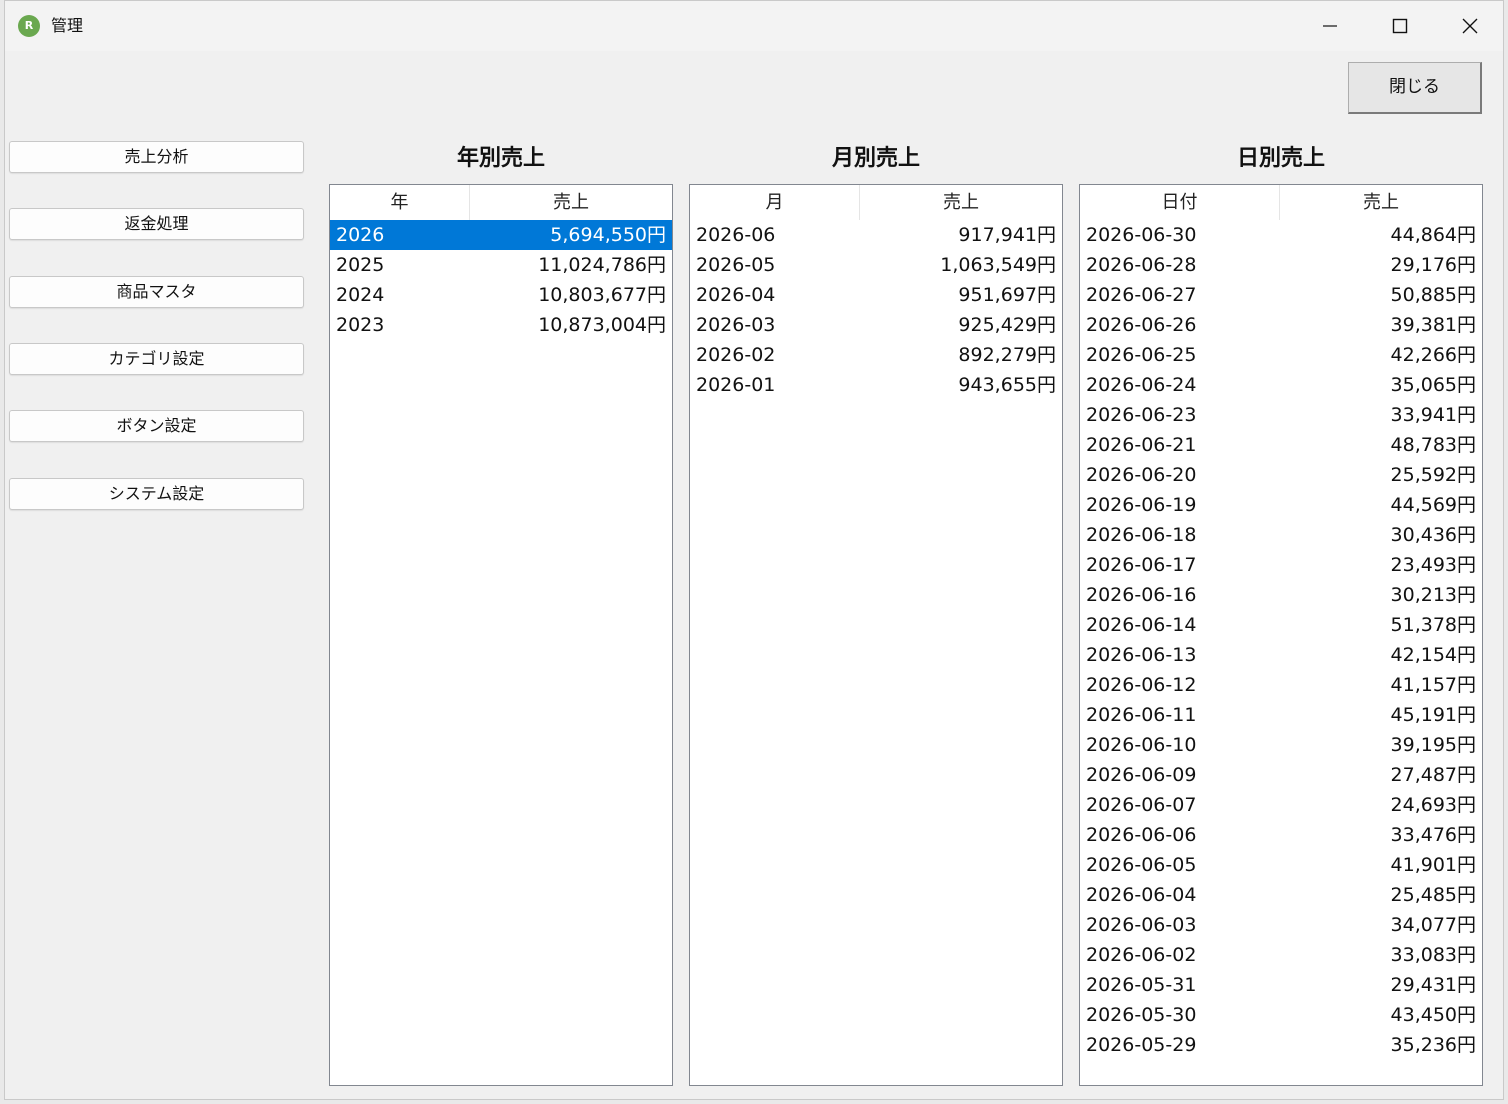 Image resolution: width=1508 pixels, height=1104 pixels. I want to click on list-item-sales-value: 43,450円, so click(1433, 1015).